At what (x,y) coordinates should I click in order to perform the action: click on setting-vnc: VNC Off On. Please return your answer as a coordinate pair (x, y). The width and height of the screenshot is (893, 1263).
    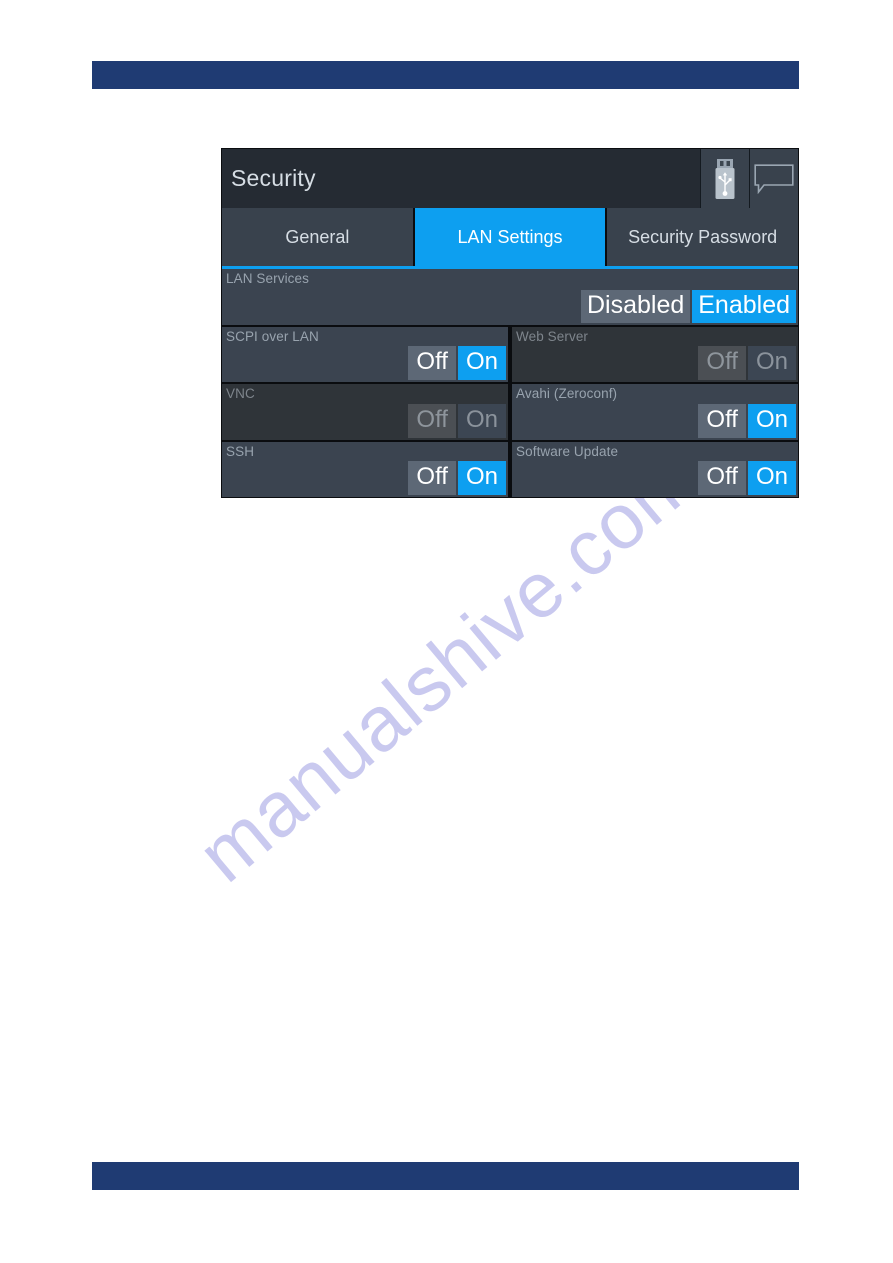
    Looking at the image, I should click on (365, 412).